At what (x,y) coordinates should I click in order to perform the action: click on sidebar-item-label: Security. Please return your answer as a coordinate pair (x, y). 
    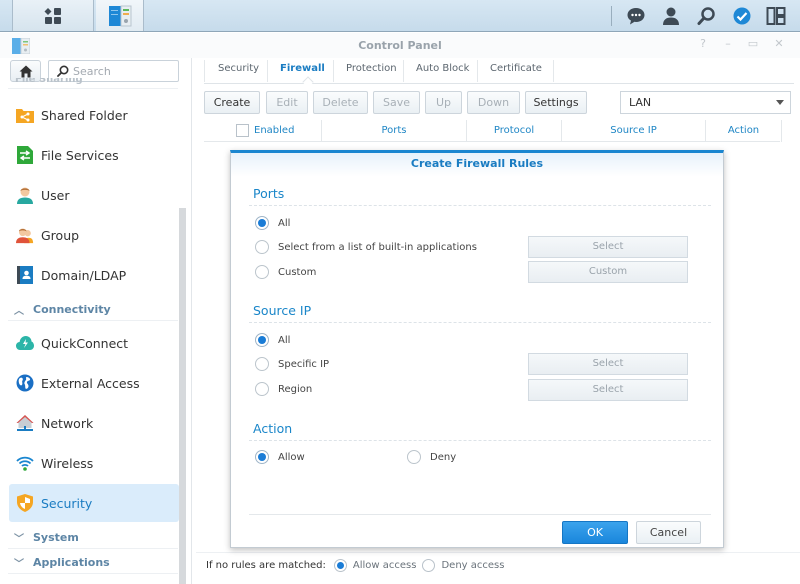
    Looking at the image, I should click on (67, 503).